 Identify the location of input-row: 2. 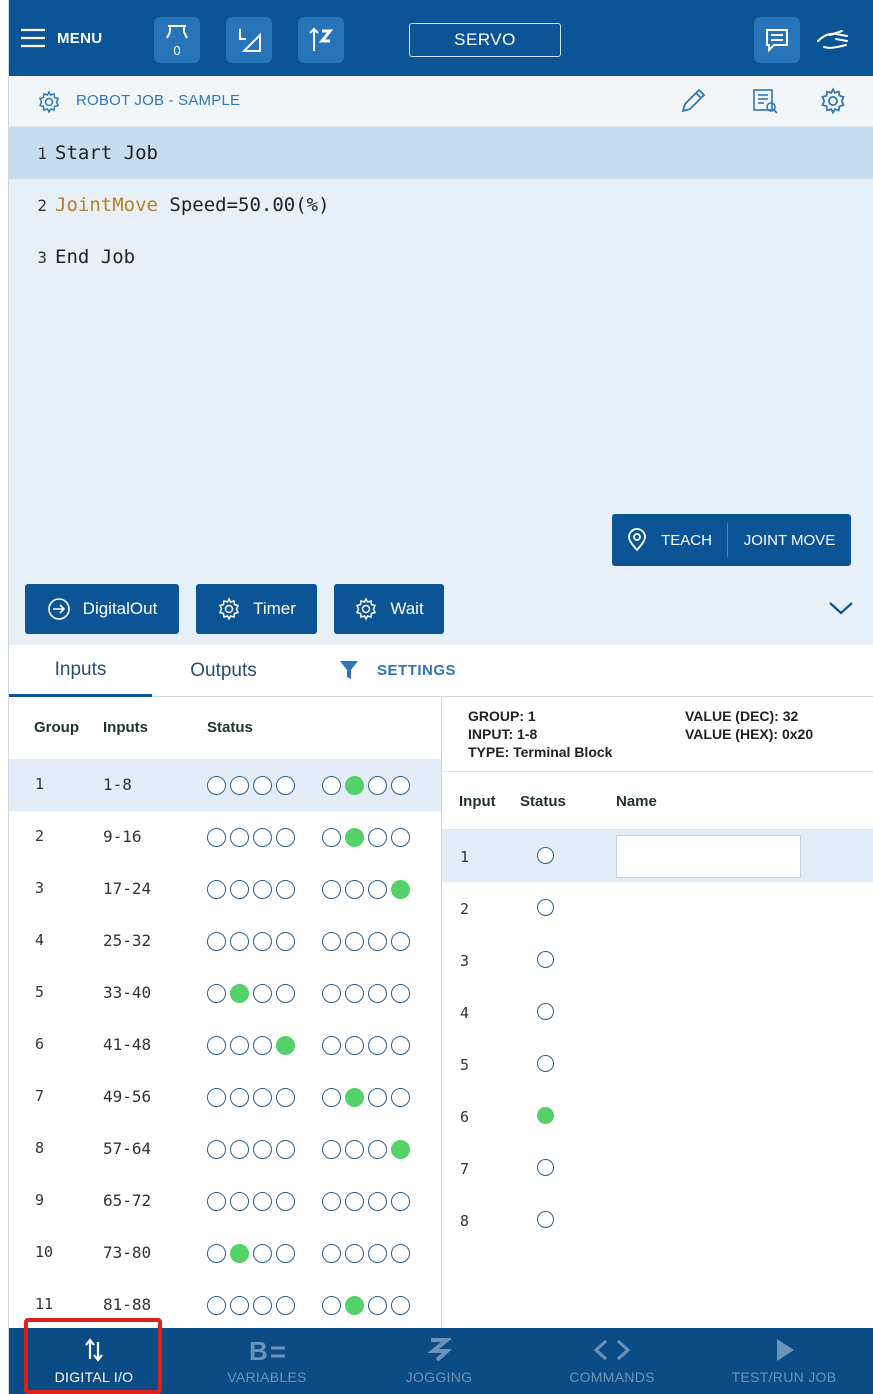
(657, 908).